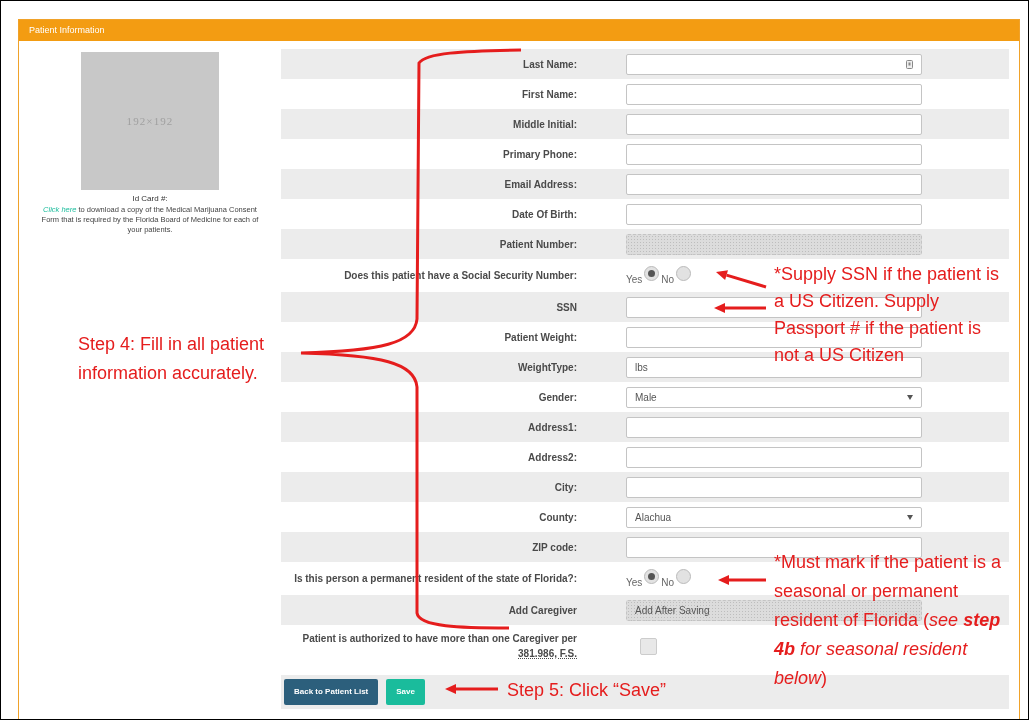 The width and height of the screenshot is (1029, 720). Describe the element at coordinates (540, 154) in the screenshot. I see `field-label: Primary Phone:` at that location.